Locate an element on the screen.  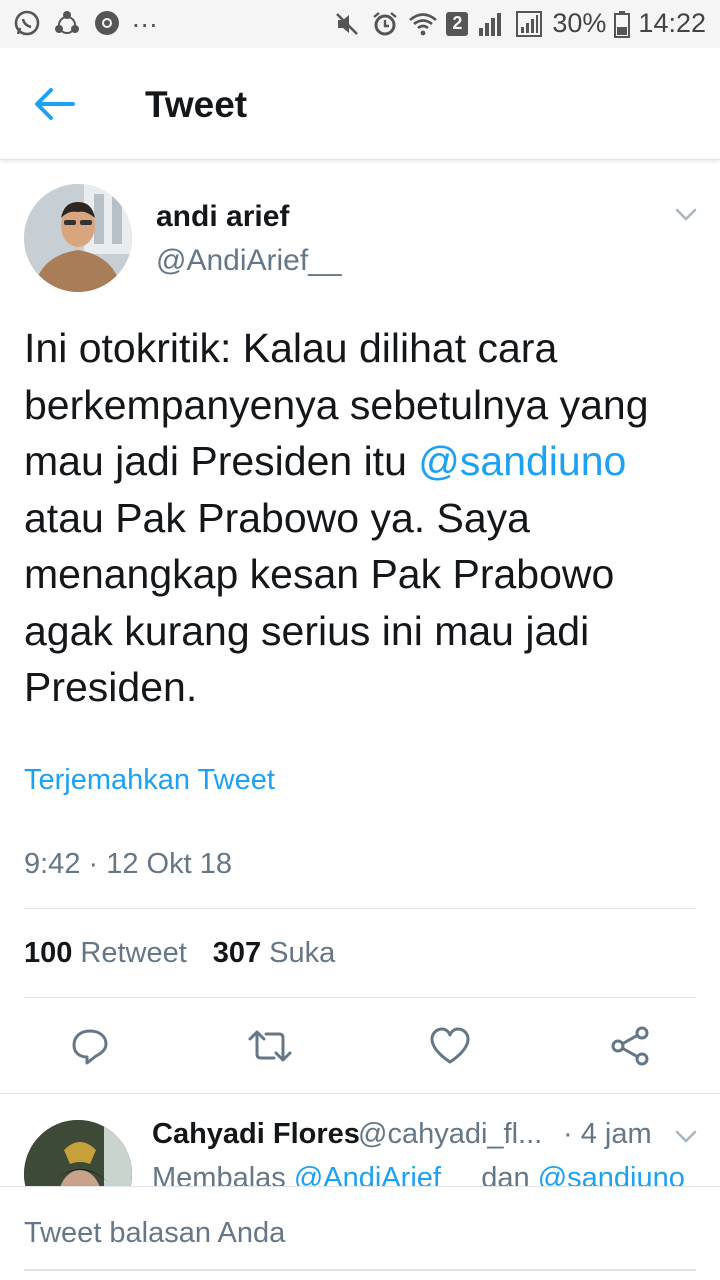
alarm-icon is located at coordinates (385, 24).